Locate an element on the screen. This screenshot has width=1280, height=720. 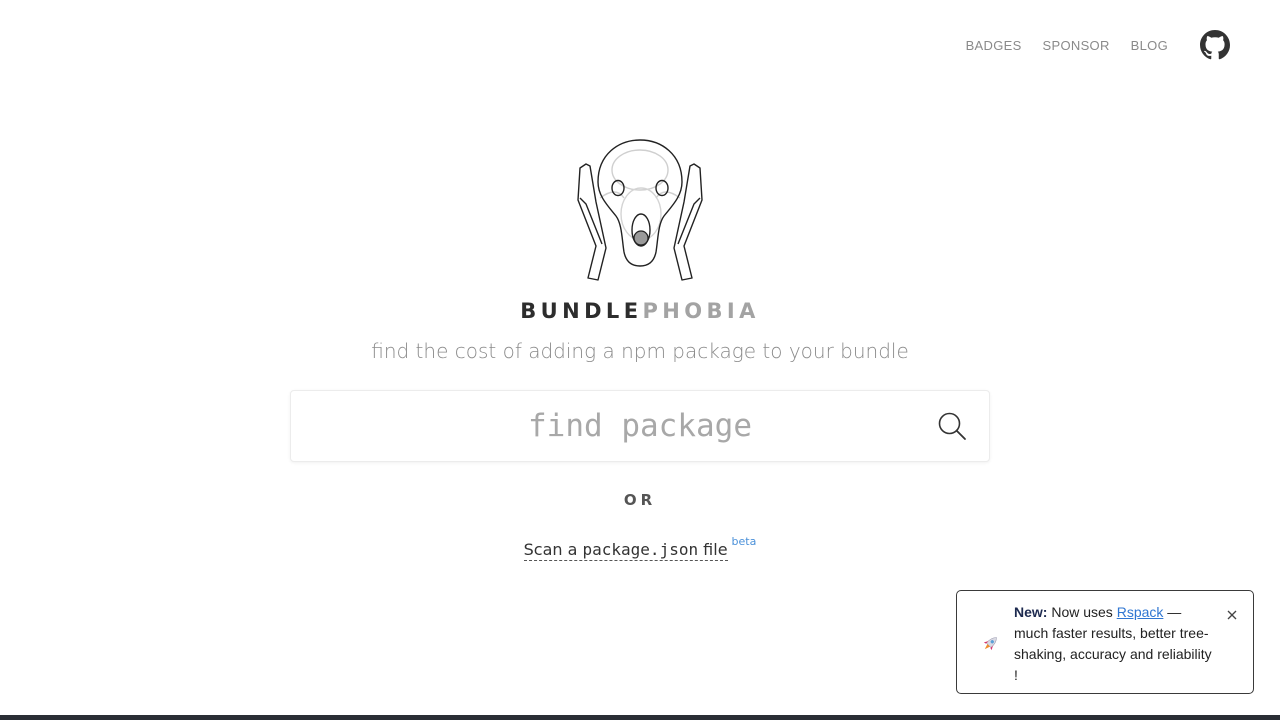
scan-package-json-link: Scan a package.json file is located at coordinates (625, 550).